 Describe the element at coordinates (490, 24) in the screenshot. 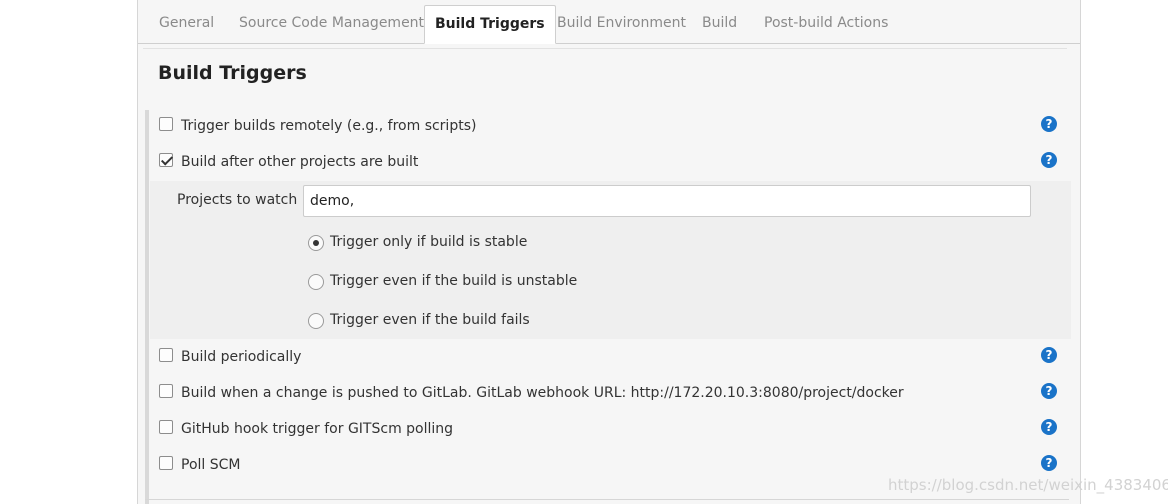

I see `tab-build-triggers: Build Triggers` at that location.